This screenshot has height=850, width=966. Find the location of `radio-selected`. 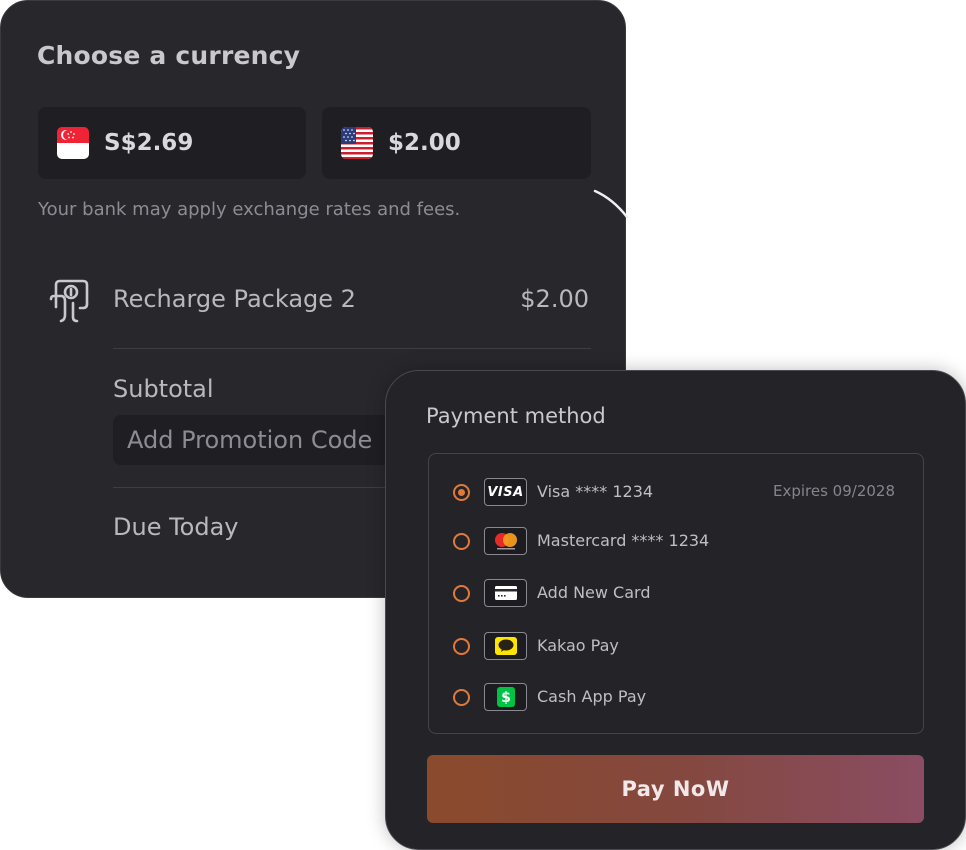

radio-selected is located at coordinates (461, 492).